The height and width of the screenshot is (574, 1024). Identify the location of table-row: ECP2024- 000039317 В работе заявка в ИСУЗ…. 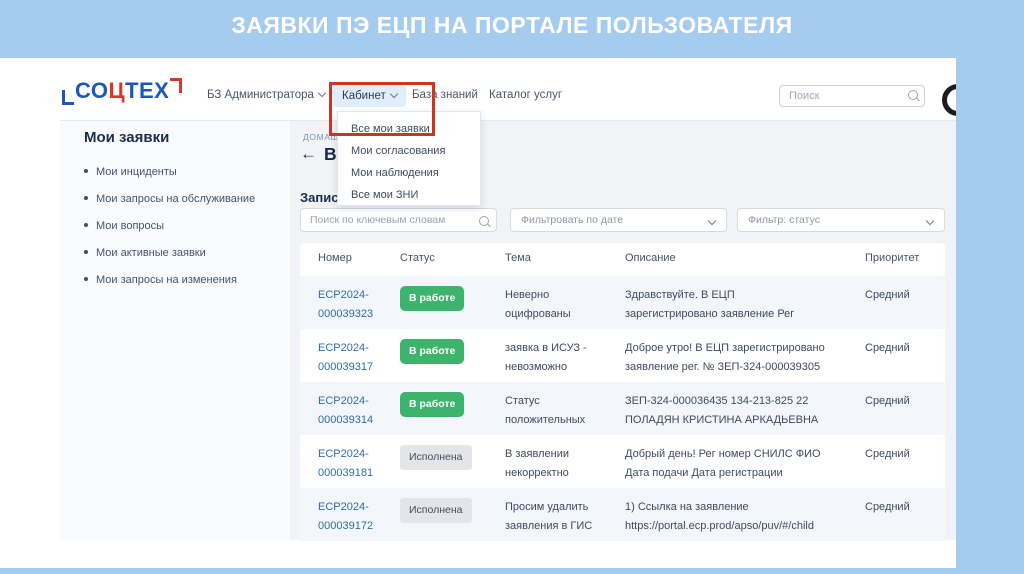
(622, 355).